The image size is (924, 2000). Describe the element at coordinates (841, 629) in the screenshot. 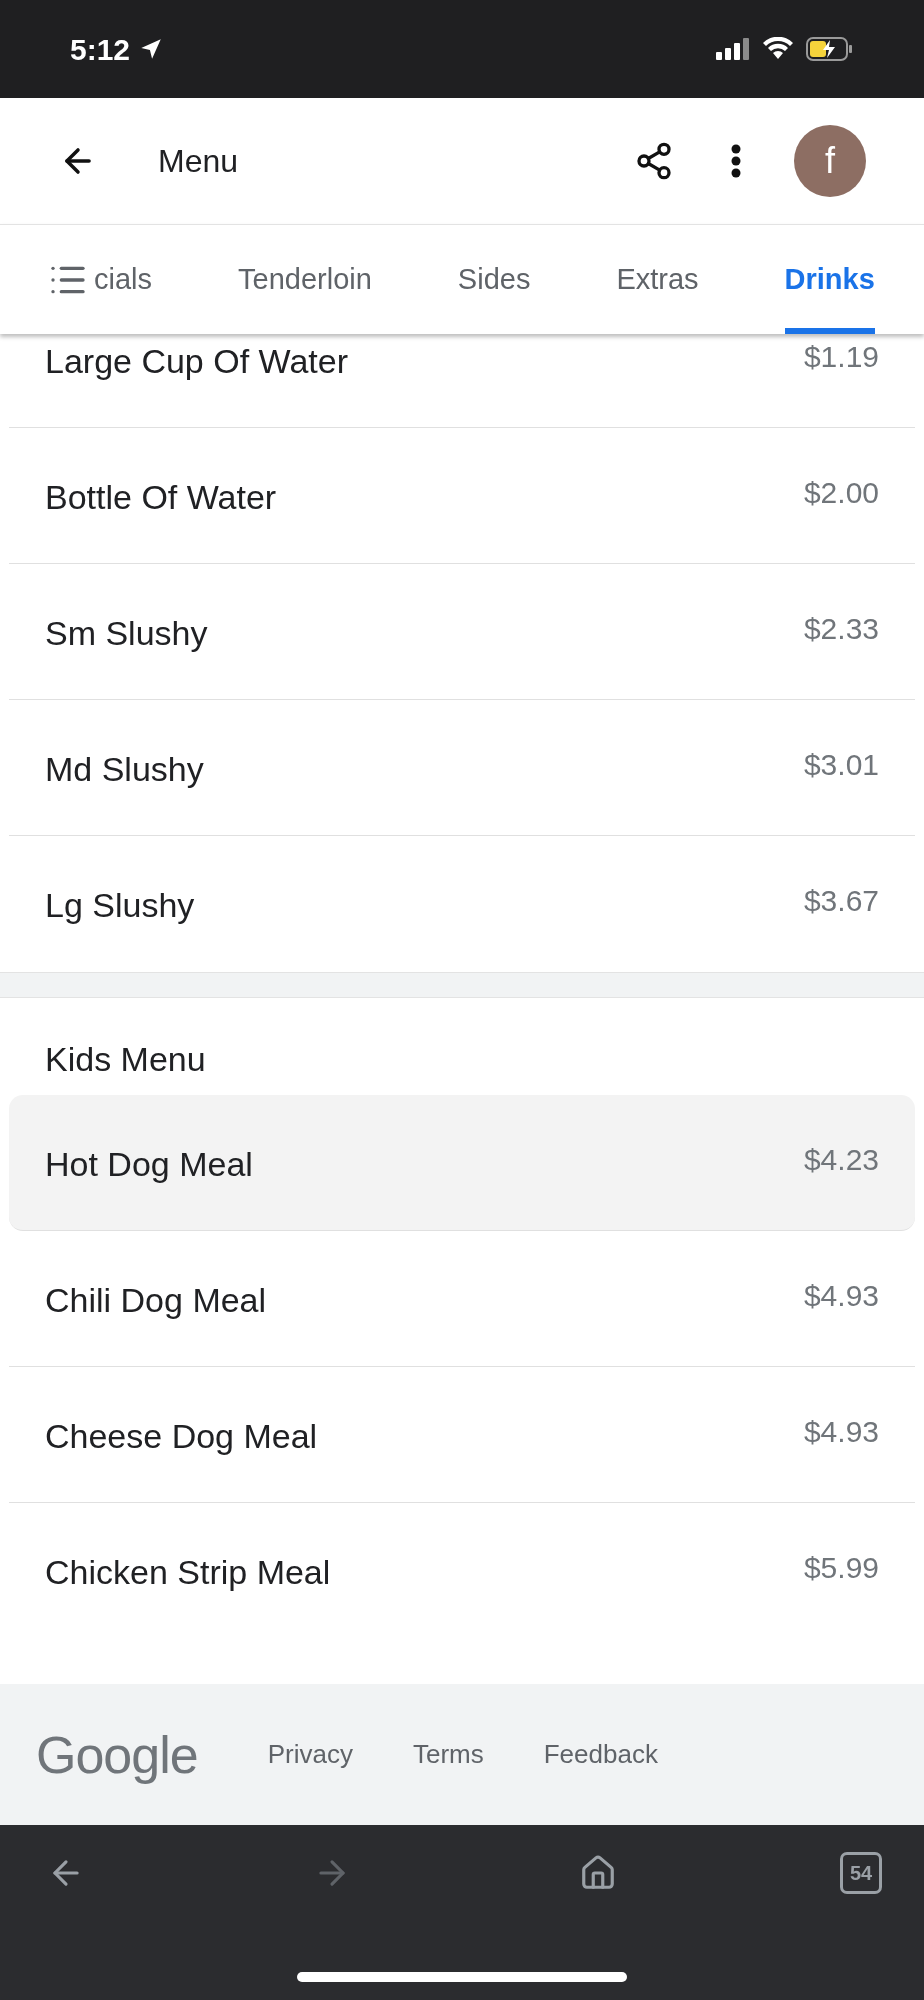

I see `item-price: $2.33` at that location.